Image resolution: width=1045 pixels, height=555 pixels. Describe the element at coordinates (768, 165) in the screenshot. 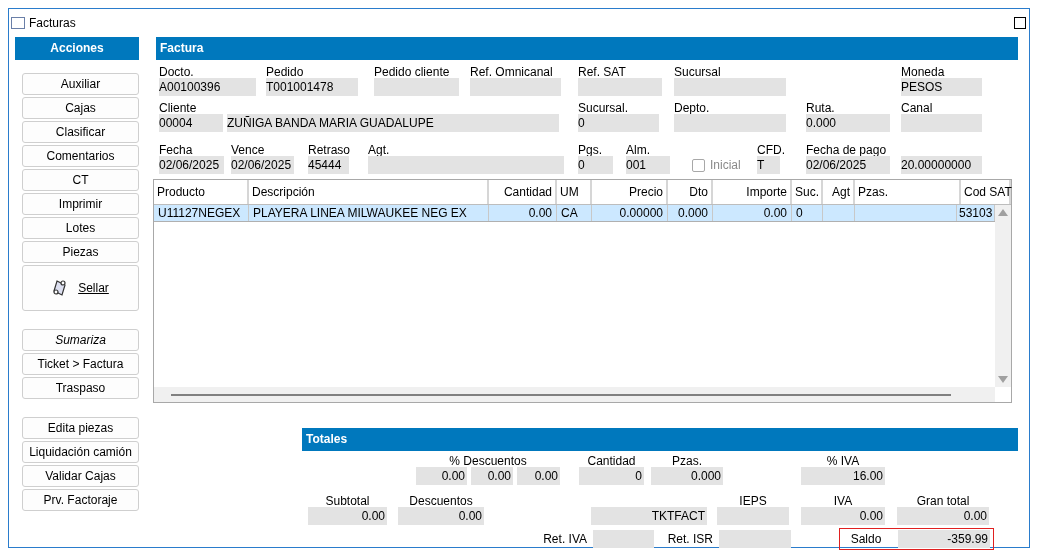

I see `text-field: T` at that location.